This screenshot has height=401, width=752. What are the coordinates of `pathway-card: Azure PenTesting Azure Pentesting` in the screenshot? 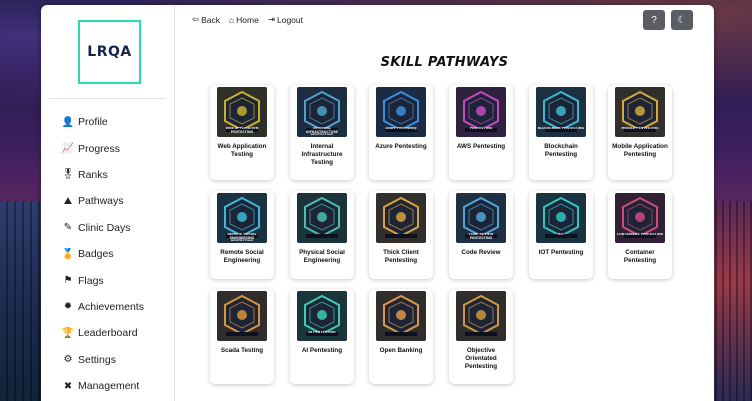 It's located at (401, 132).